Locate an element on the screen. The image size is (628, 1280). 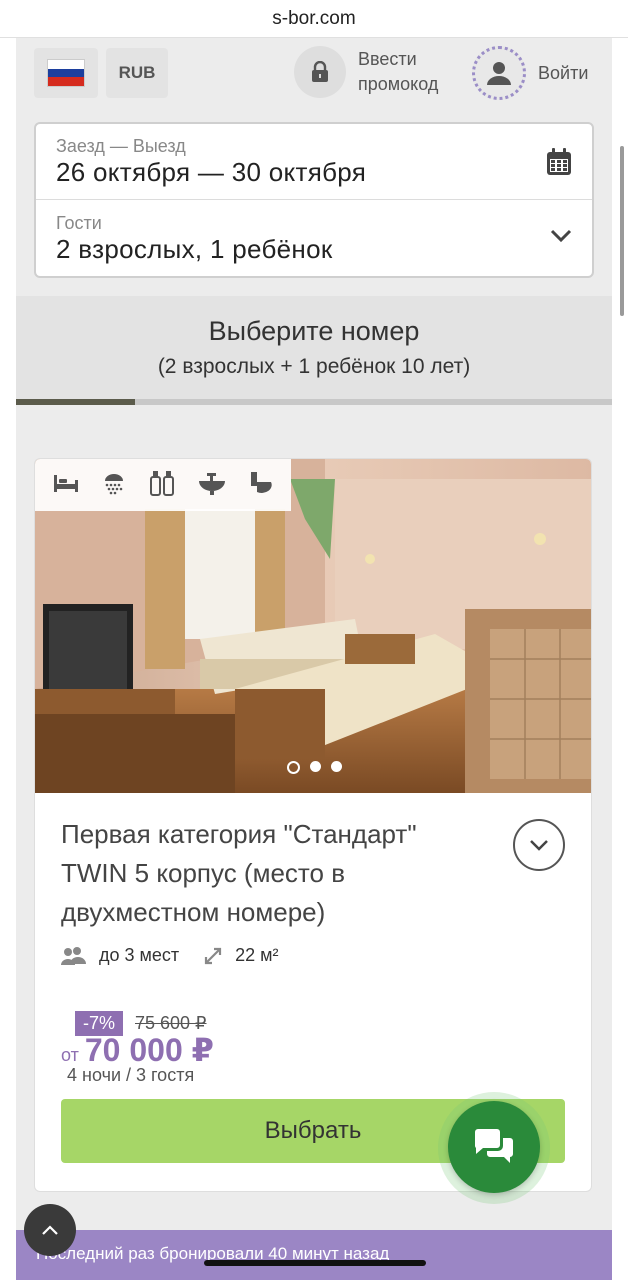
last-booking-notice: Последний раз бронировали 40 минут назад is located at coordinates (314, 1255).